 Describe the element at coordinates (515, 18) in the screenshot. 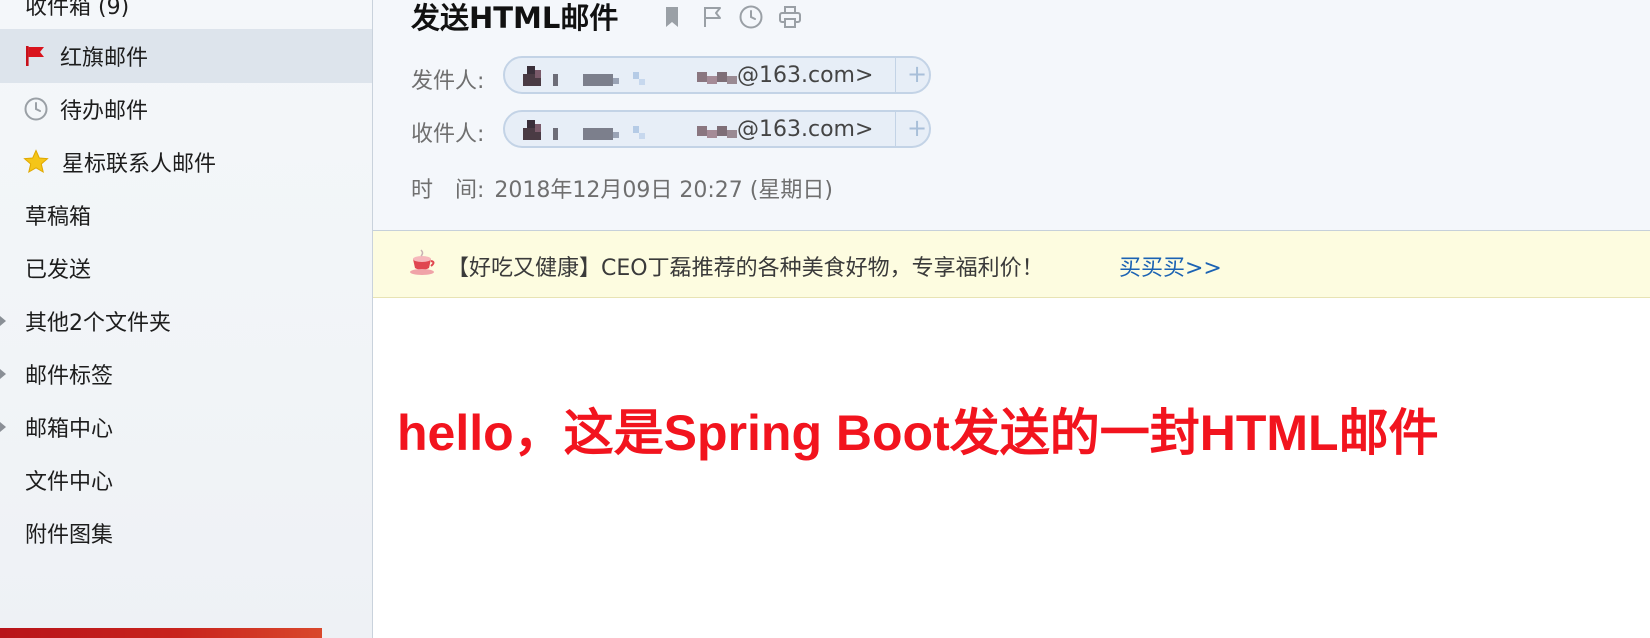

I see `mail-subject: 发送HTML邮件` at that location.